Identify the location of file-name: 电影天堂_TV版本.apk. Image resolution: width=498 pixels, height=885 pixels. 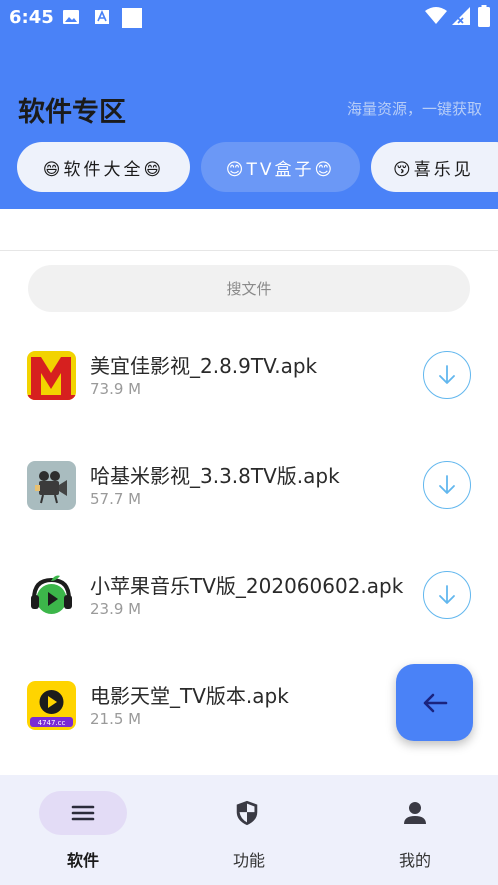
(189, 696).